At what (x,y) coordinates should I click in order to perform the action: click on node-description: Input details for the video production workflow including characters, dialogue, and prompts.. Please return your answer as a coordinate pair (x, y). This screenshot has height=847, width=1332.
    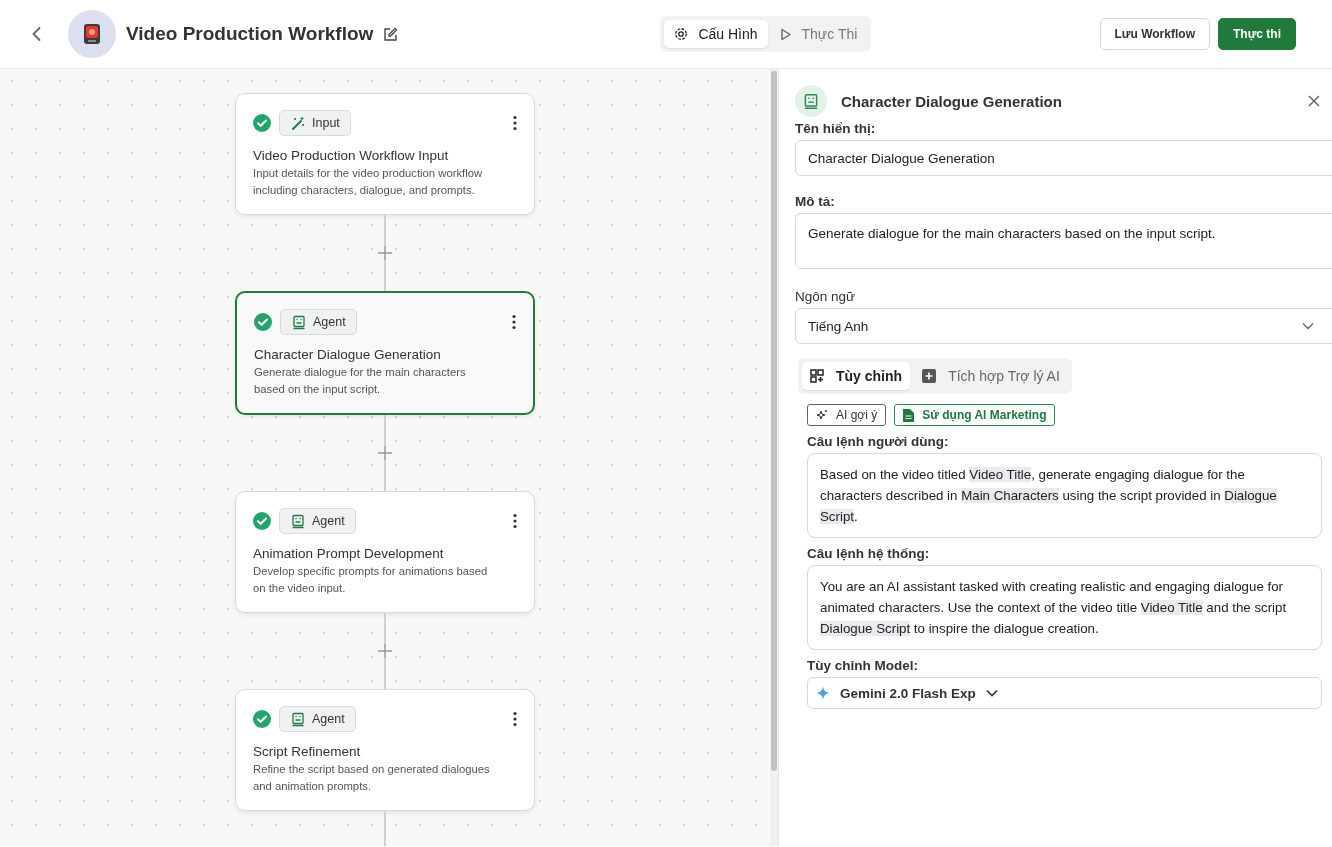
    Looking at the image, I should click on (368, 182).